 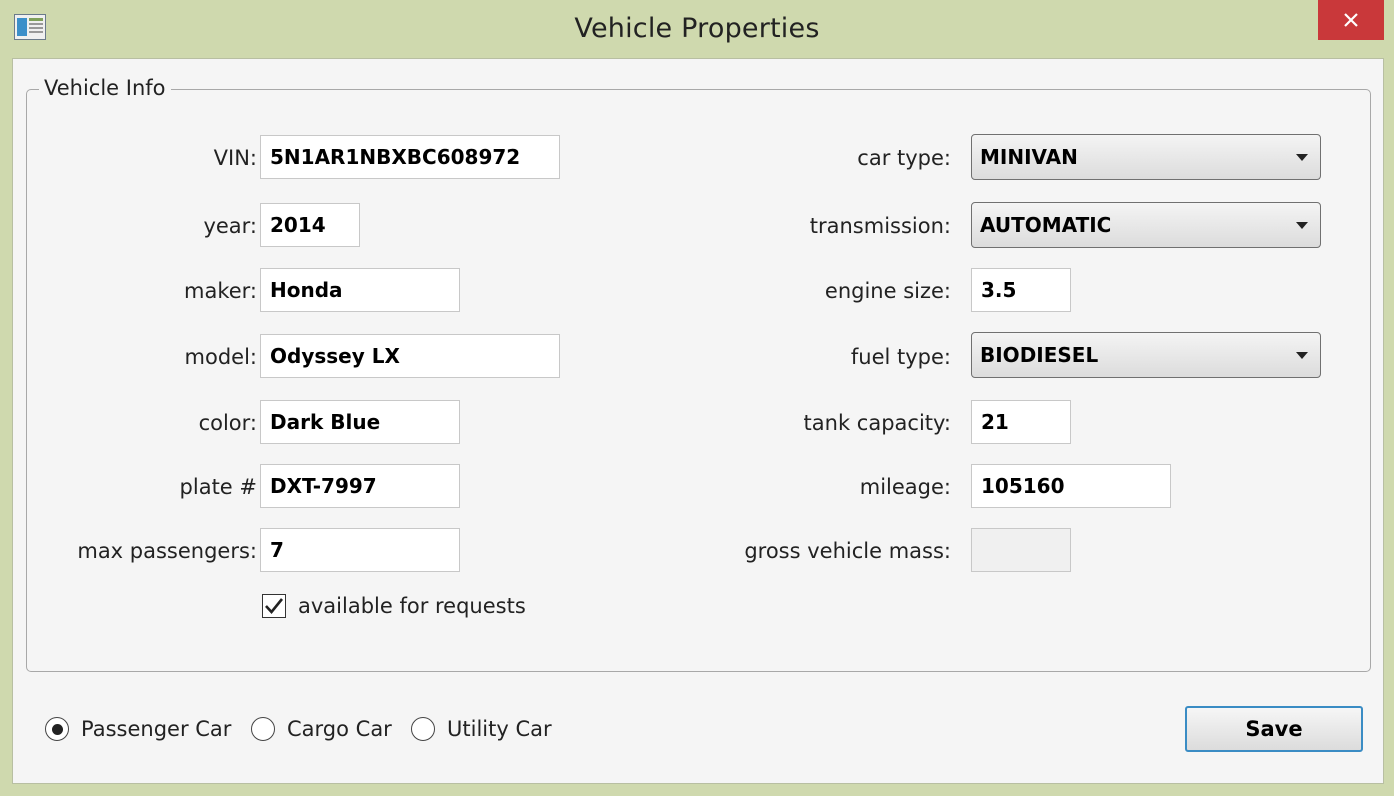 I want to click on available-label: available for requests, so click(x=412, y=606).